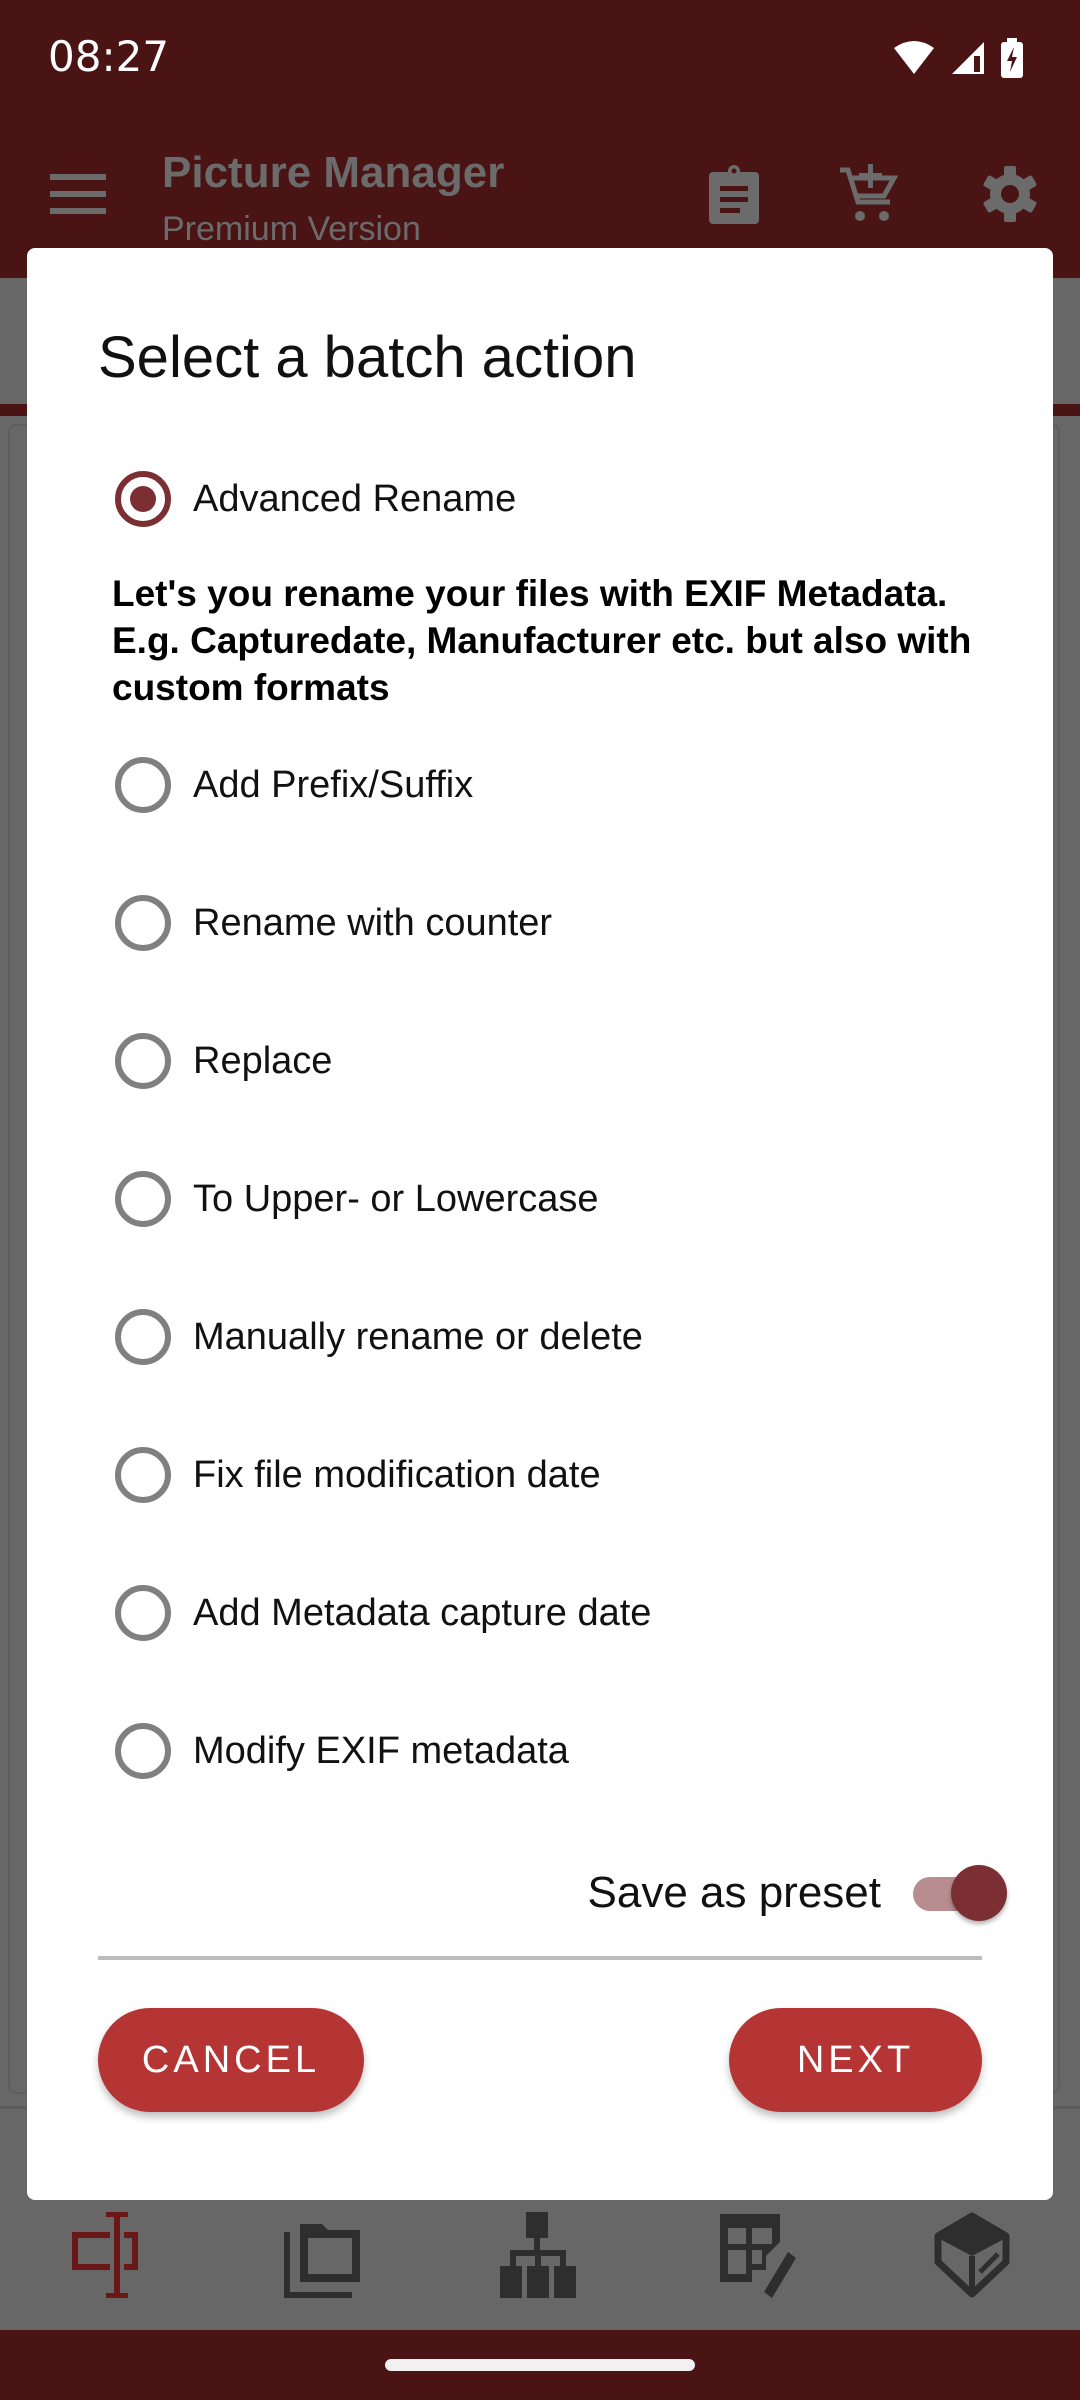 The image size is (1080, 2400). Describe the element at coordinates (291, 229) in the screenshot. I see `app-subtitle: Premium Version` at that location.